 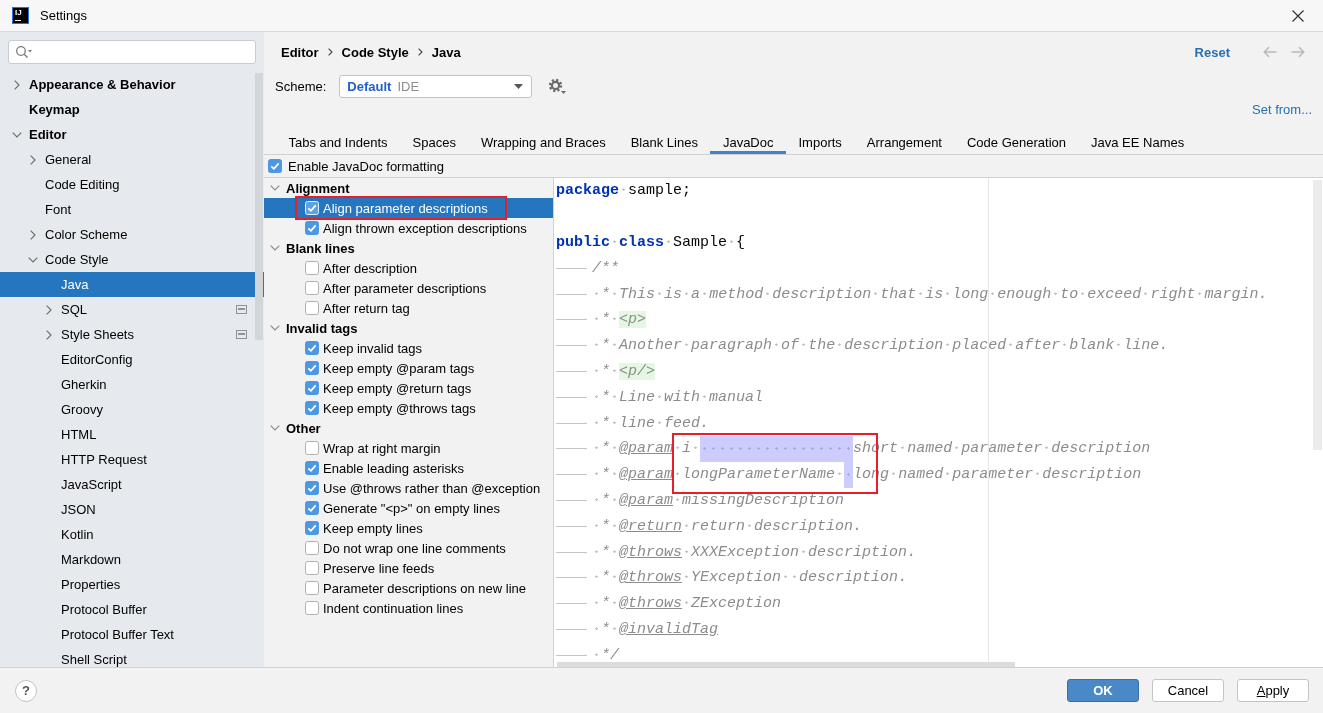 I want to click on app-logo: IJ, so click(x=20, y=15).